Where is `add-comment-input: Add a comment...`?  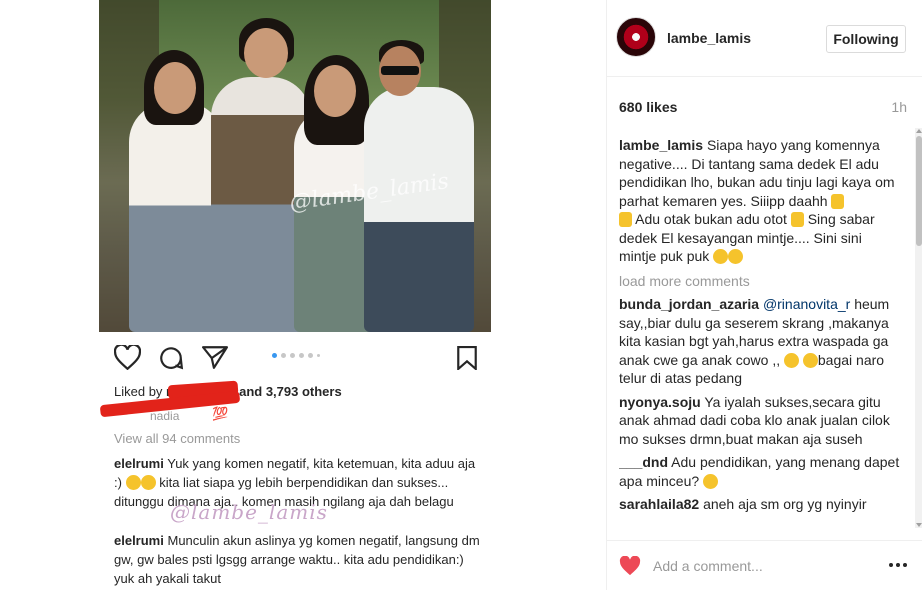 add-comment-input: Add a comment... is located at coordinates (708, 566).